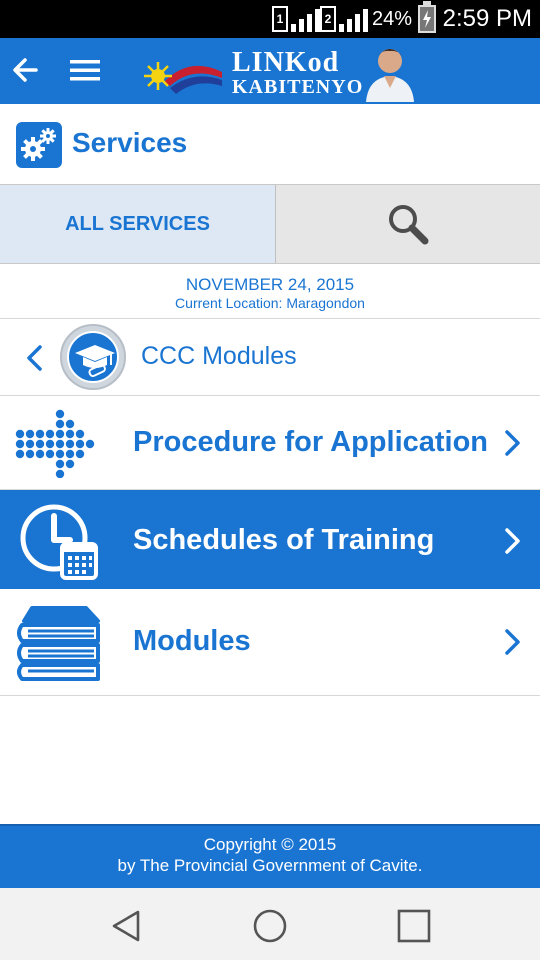 Image resolution: width=540 pixels, height=960 pixels. I want to click on dotted-arrow-icon, so click(55, 443).